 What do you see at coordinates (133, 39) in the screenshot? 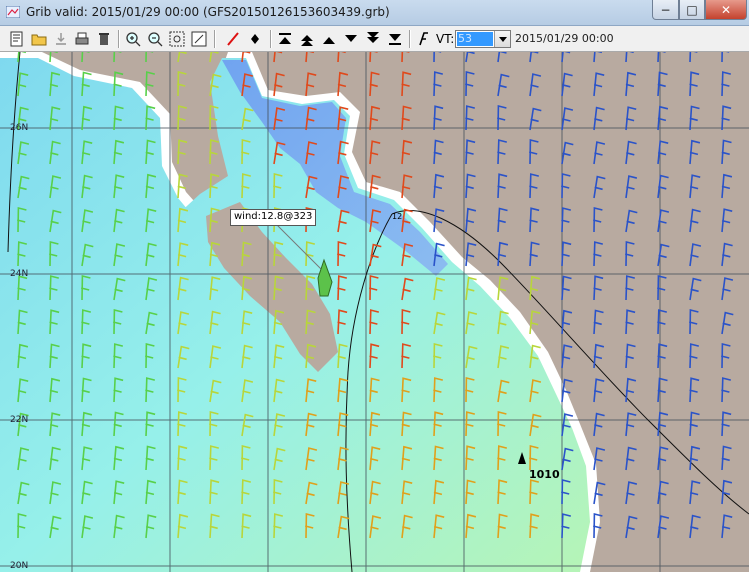
I see `zoom-in-icon` at bounding box center [133, 39].